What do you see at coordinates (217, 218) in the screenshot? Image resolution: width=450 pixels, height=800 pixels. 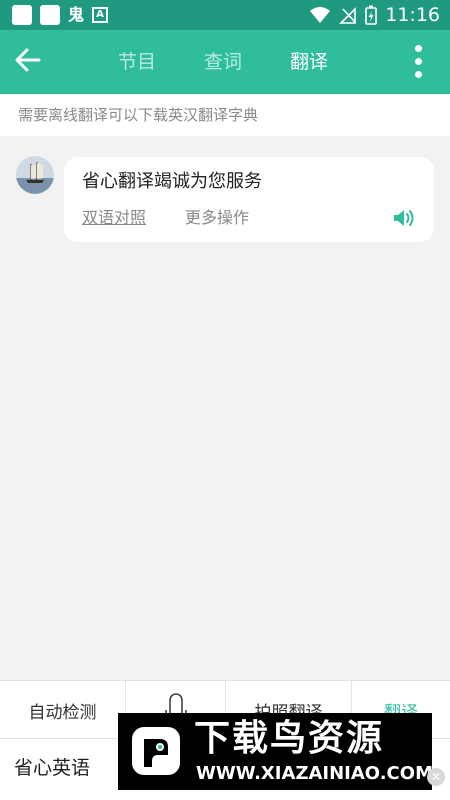 I see `more-actions-link: 更多操作` at bounding box center [217, 218].